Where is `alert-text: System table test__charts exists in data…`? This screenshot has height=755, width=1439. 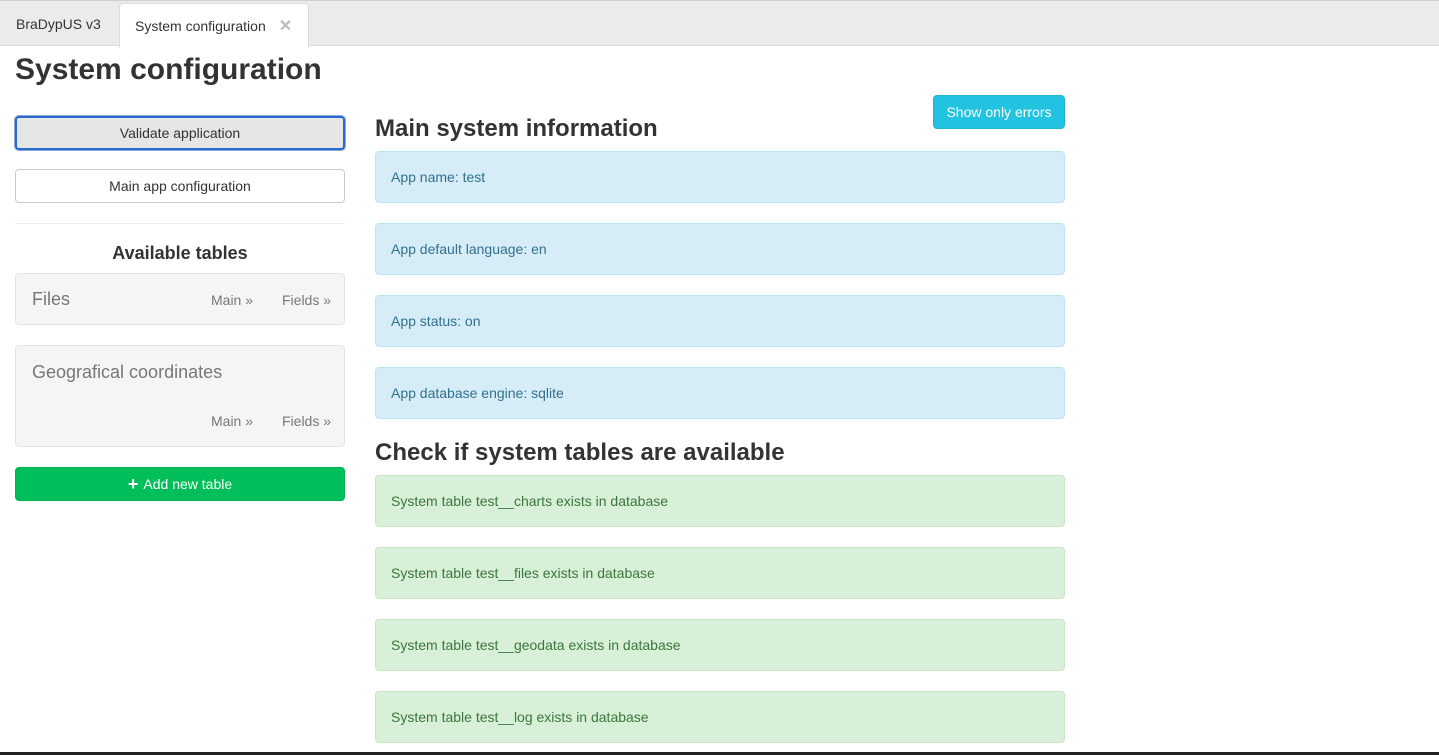 alert-text: System table test__charts exists in data… is located at coordinates (530, 501).